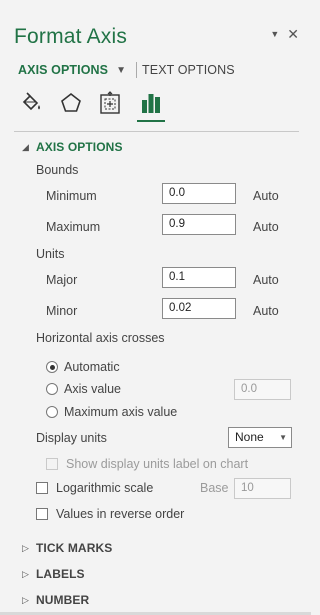 The image size is (320, 615). What do you see at coordinates (60, 574) in the screenshot?
I see `section-labels-label: LABELS` at bounding box center [60, 574].